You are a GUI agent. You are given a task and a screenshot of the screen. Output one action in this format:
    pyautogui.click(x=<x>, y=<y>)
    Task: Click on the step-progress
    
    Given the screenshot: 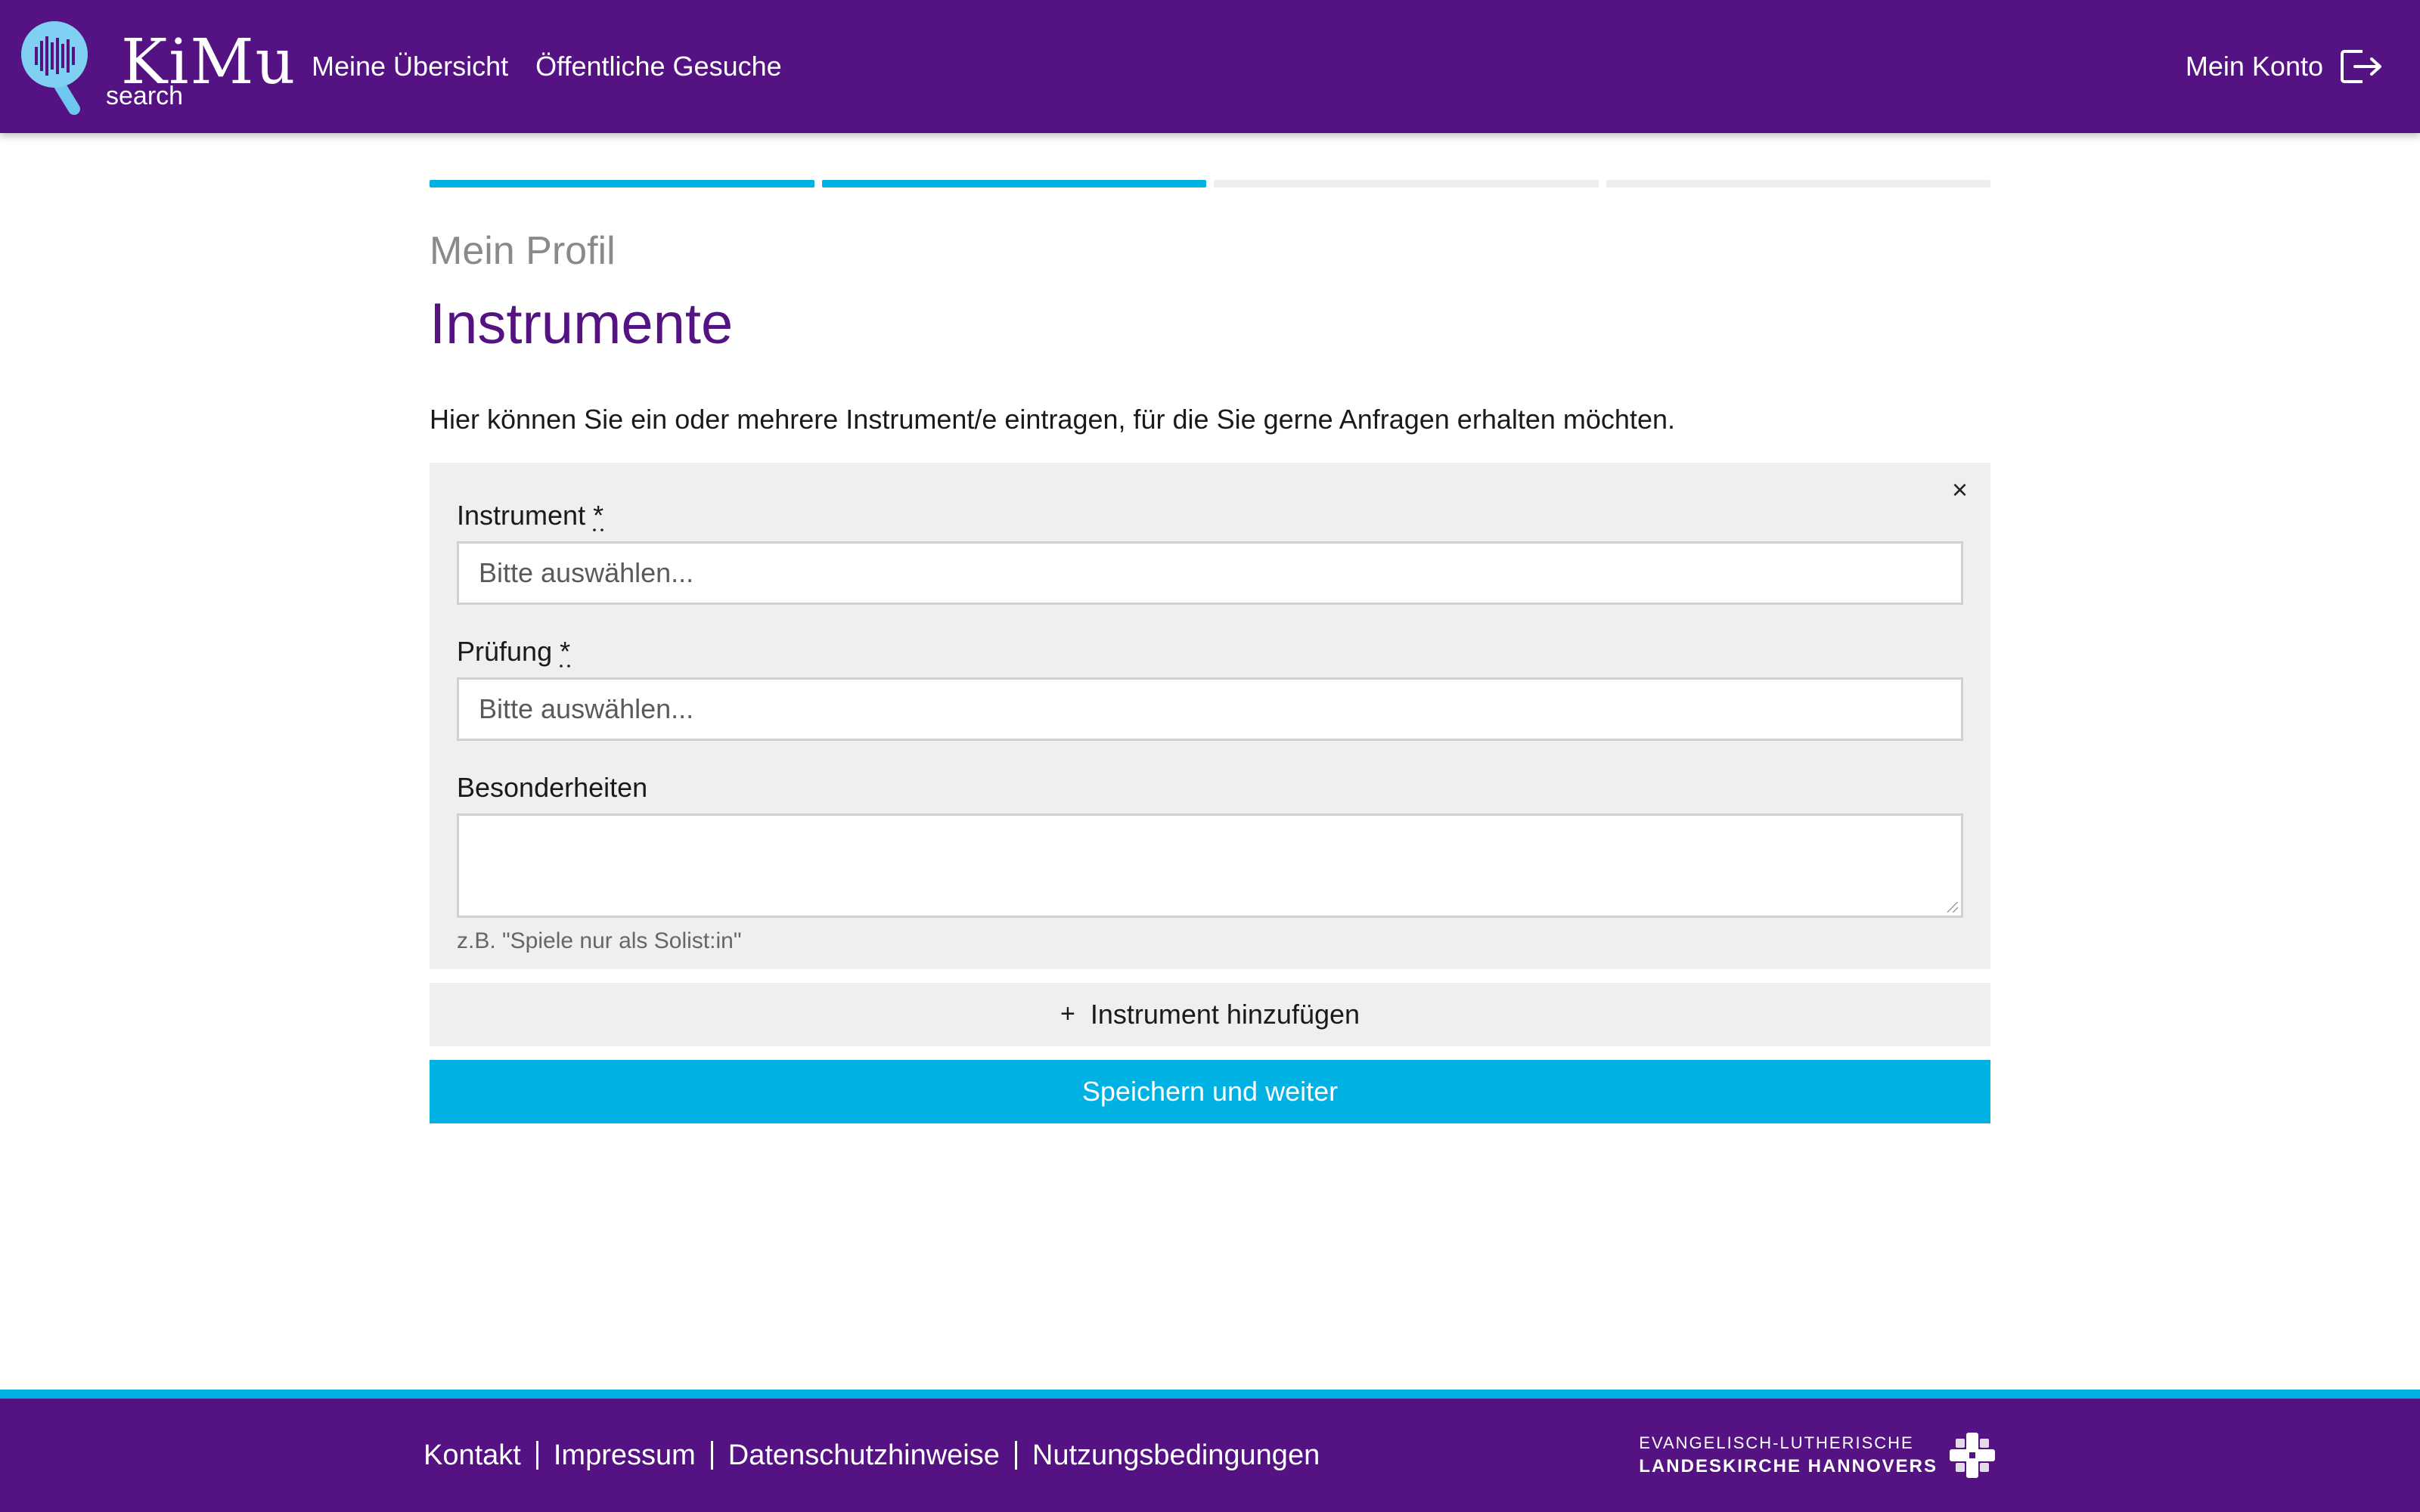 What is the action you would take?
    pyautogui.click(x=1210, y=183)
    